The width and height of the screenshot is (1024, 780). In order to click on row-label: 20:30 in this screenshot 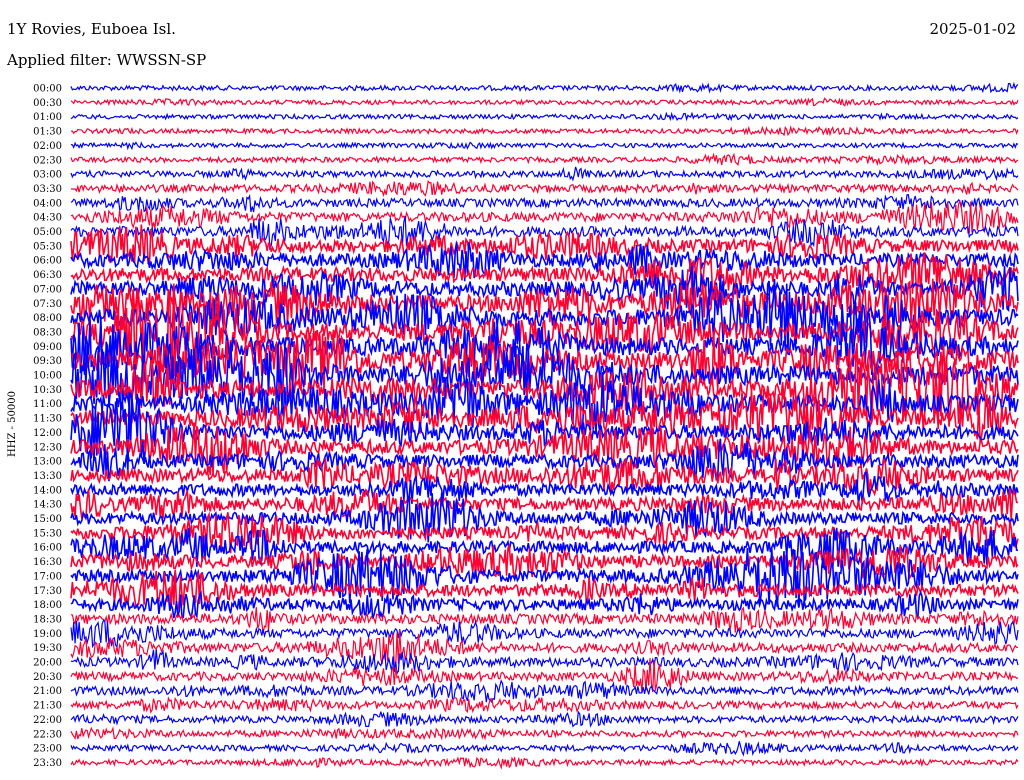, I will do `click(47, 677)`.